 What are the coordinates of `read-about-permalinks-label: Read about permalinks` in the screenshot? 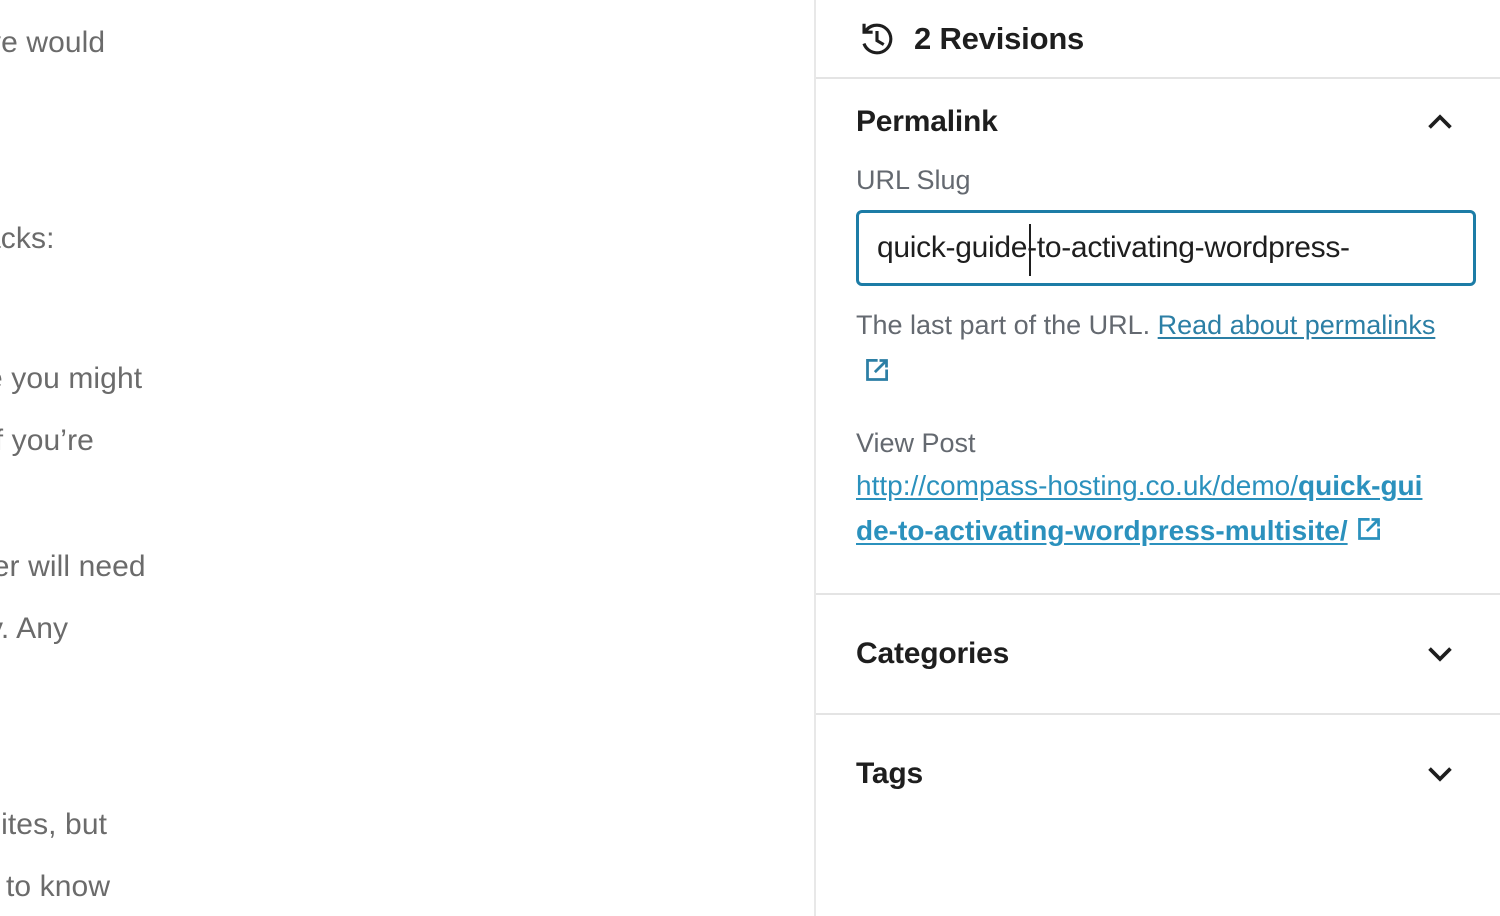 It's located at (1296, 325).